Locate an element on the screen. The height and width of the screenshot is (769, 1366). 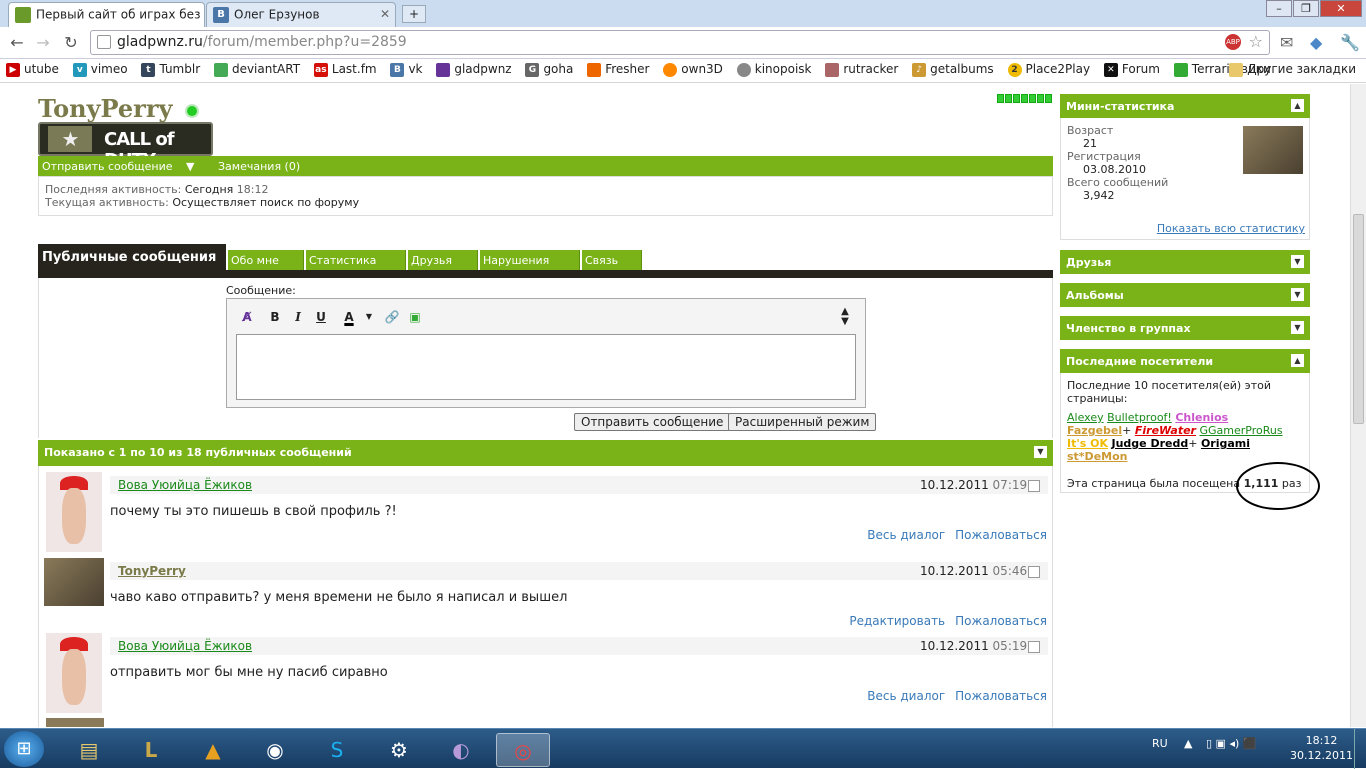
chrome-icon: ◎ is located at coordinates (523, 750).